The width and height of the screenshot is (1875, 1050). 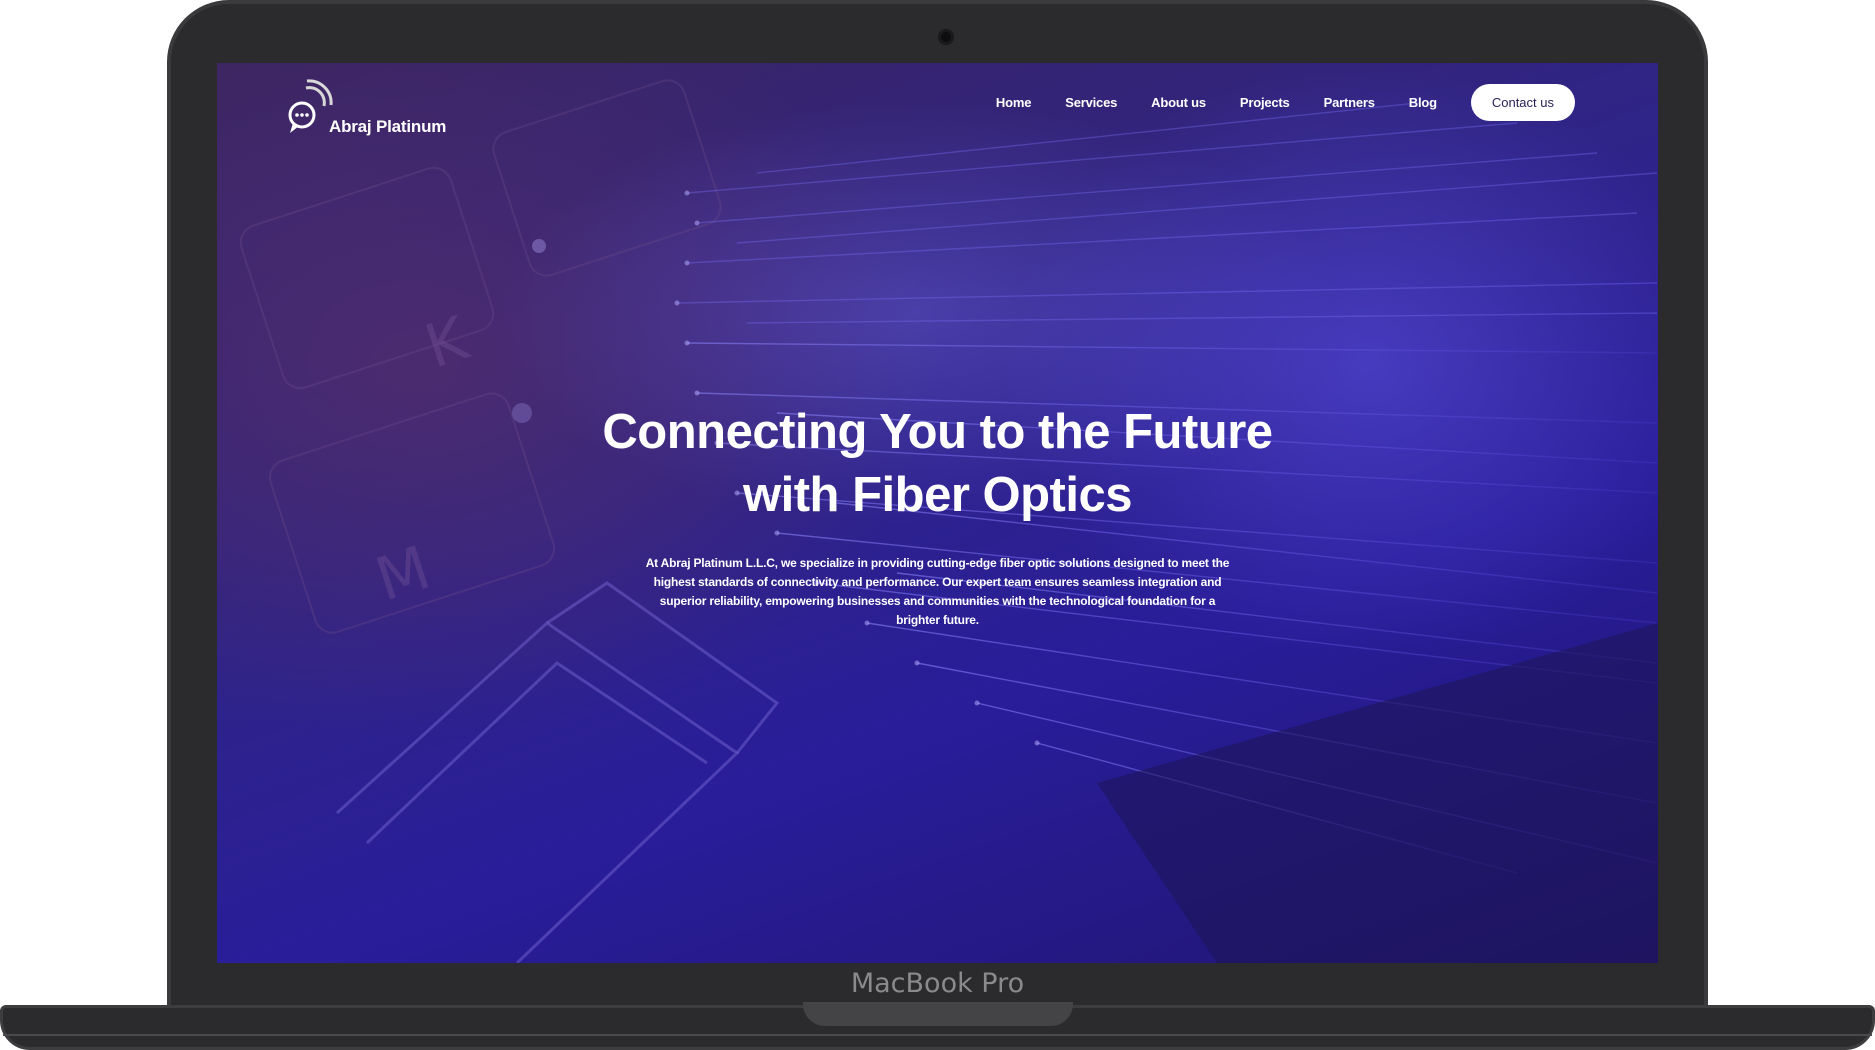 I want to click on nav-projects: Projects, so click(x=1265, y=102).